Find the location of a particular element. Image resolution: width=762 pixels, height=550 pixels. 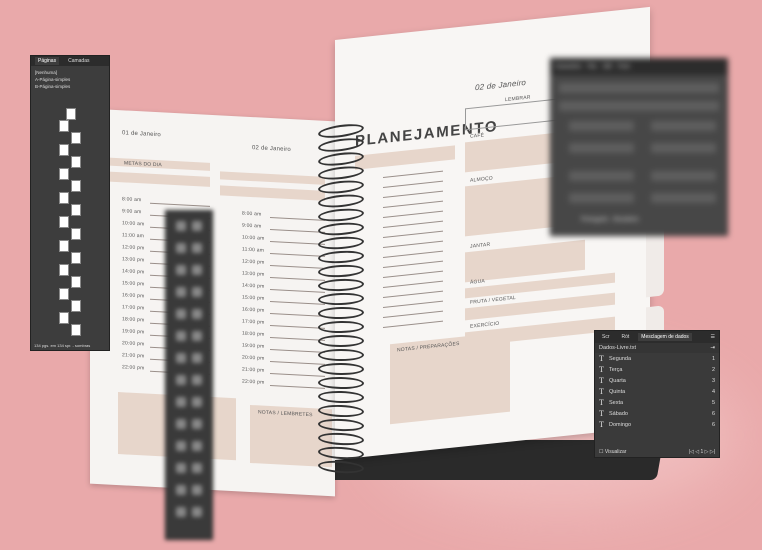

text-field-icon: T is located at coordinates (601, 369).